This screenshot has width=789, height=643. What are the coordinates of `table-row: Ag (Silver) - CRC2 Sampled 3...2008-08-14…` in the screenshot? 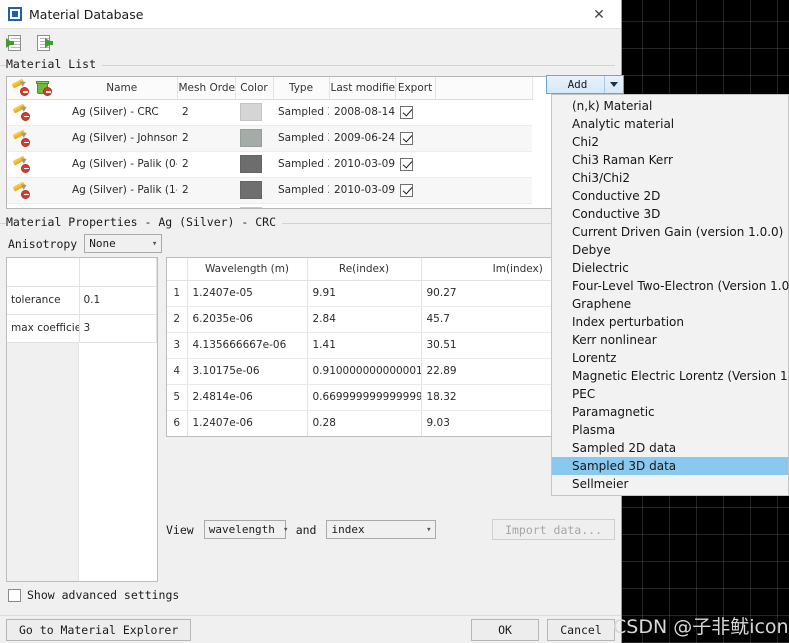 It's located at (269, 112).